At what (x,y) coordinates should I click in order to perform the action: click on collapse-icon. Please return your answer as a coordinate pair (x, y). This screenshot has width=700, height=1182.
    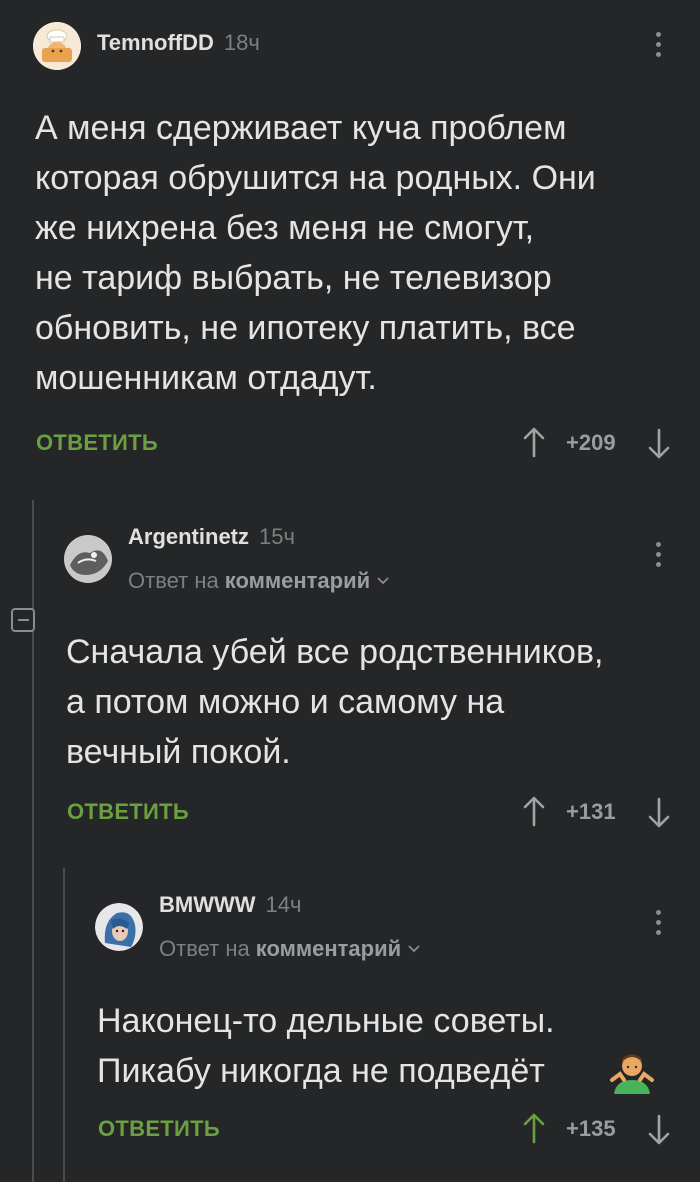
    Looking at the image, I should click on (23, 620).